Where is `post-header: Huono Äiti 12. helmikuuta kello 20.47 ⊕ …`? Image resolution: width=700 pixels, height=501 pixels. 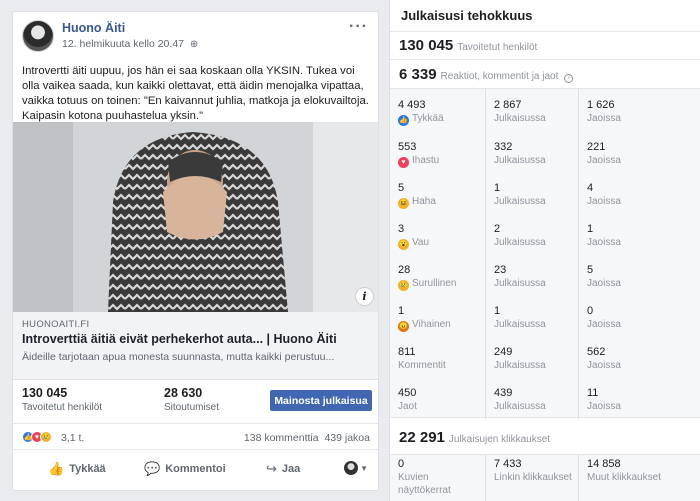 post-header: Huono Äiti 12. helmikuuta kello 20.47 ⊕ … is located at coordinates (197, 39).